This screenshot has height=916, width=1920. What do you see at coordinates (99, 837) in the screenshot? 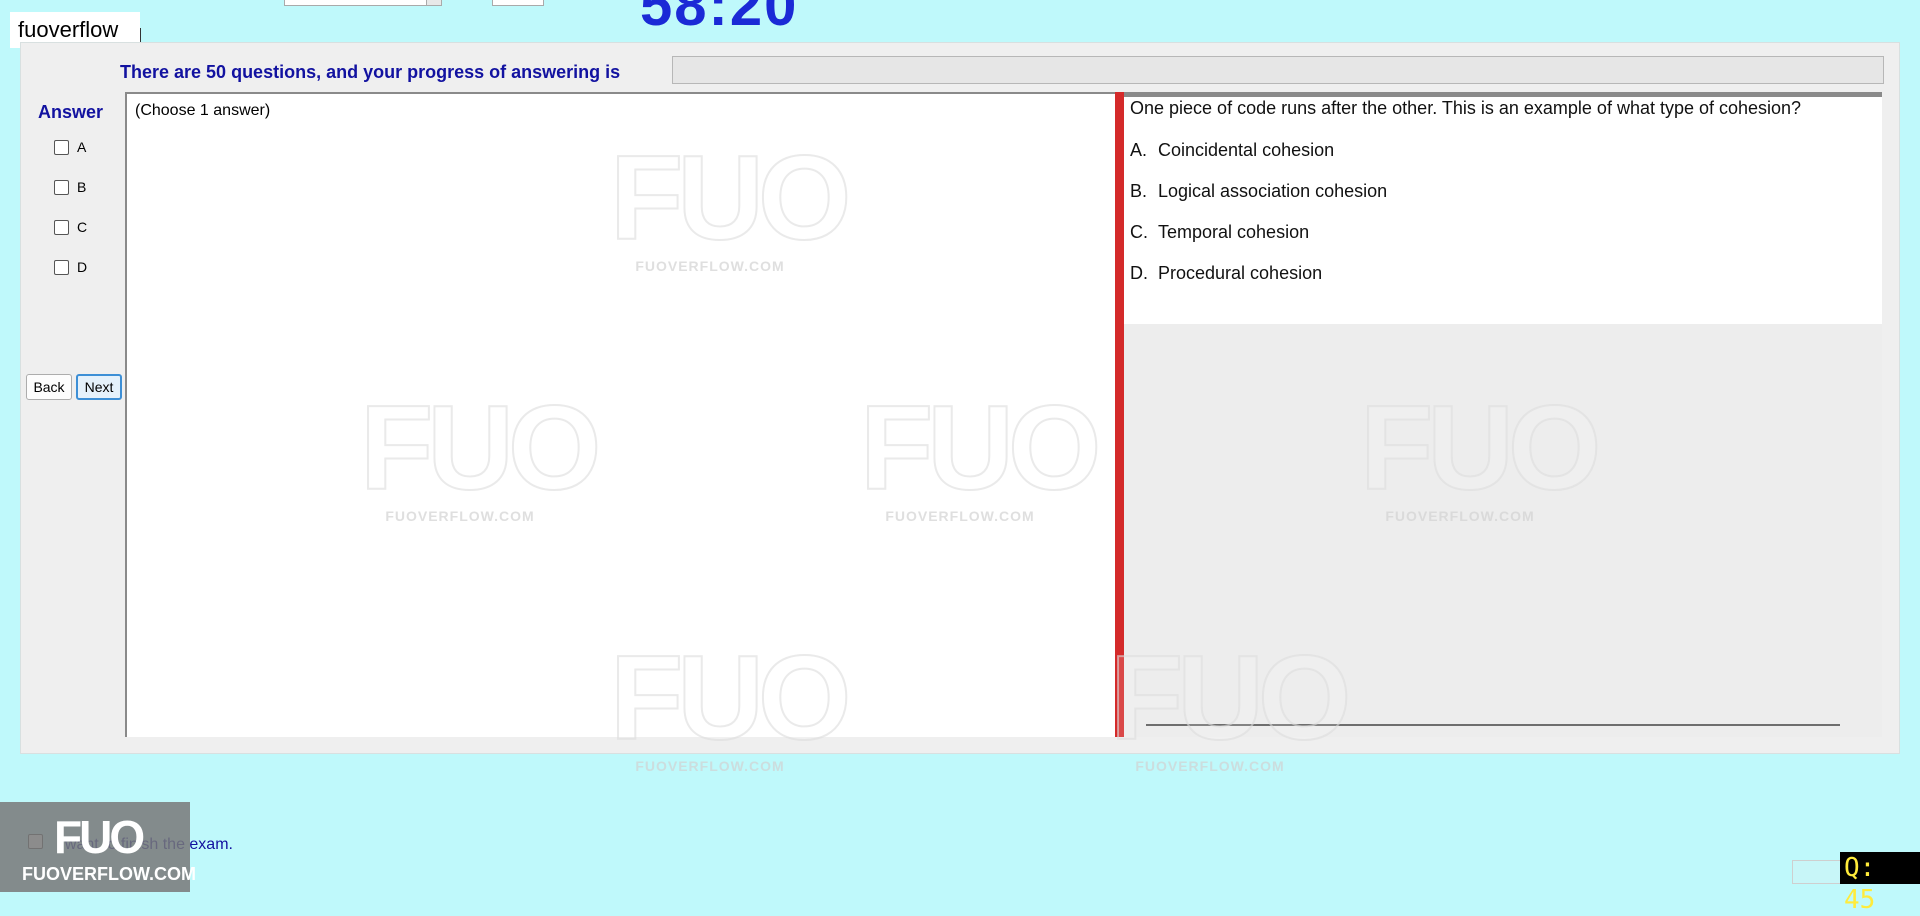
I see `brand-logo: FUO` at bounding box center [99, 837].